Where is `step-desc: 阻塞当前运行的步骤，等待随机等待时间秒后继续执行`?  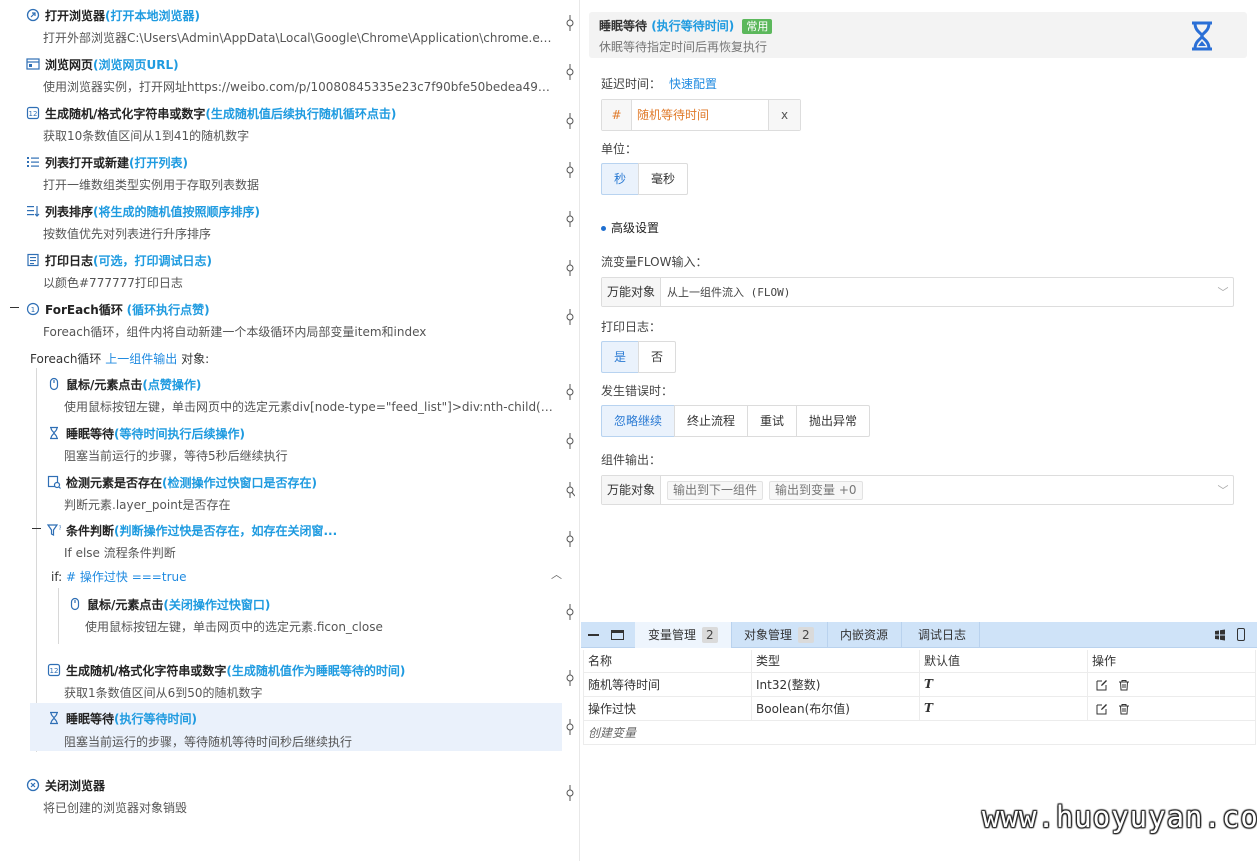 step-desc: 阻塞当前运行的步骤，等待随机等待时间秒后继续执行 is located at coordinates (208, 742).